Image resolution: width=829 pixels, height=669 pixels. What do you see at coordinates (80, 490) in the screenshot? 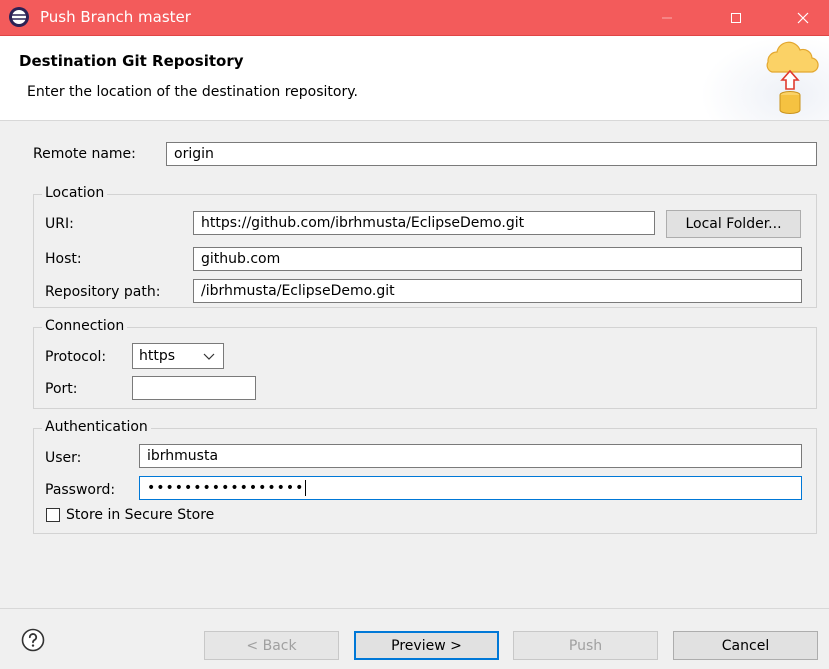
I see `password-label: Password:` at bounding box center [80, 490].